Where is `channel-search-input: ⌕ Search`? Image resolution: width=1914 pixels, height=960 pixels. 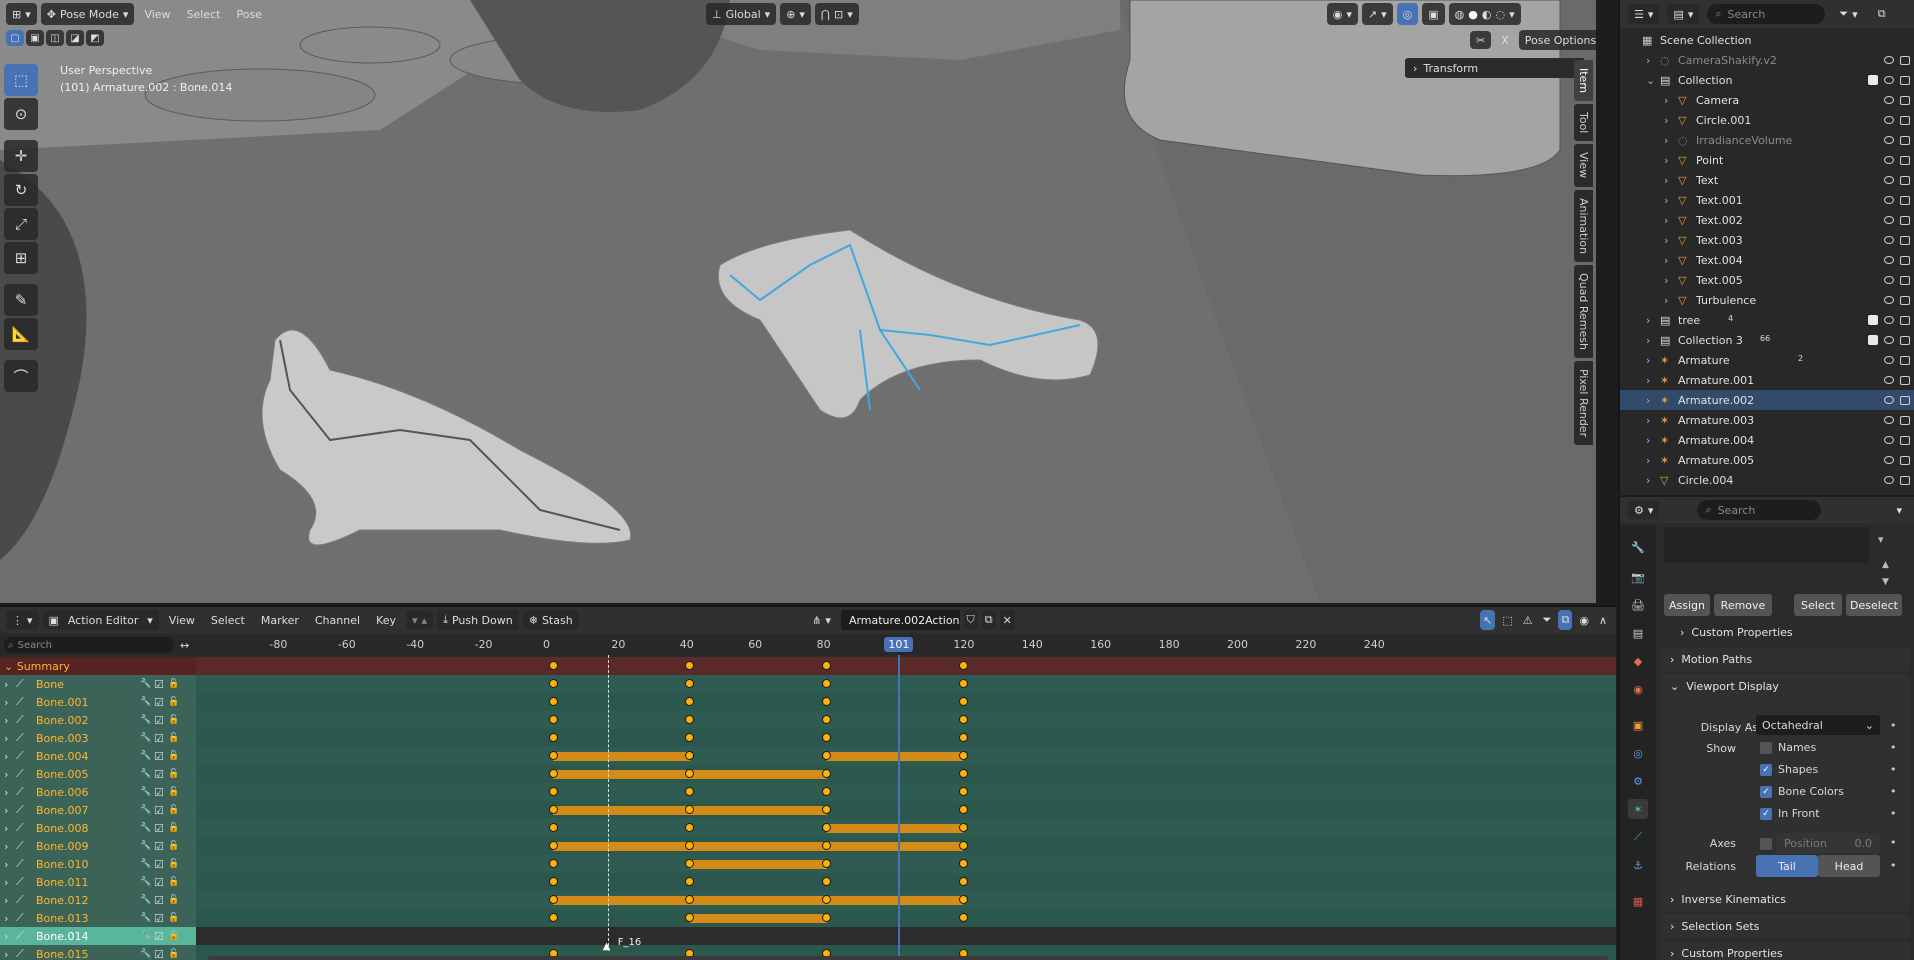
channel-search-input: ⌕ Search is located at coordinates (89, 645).